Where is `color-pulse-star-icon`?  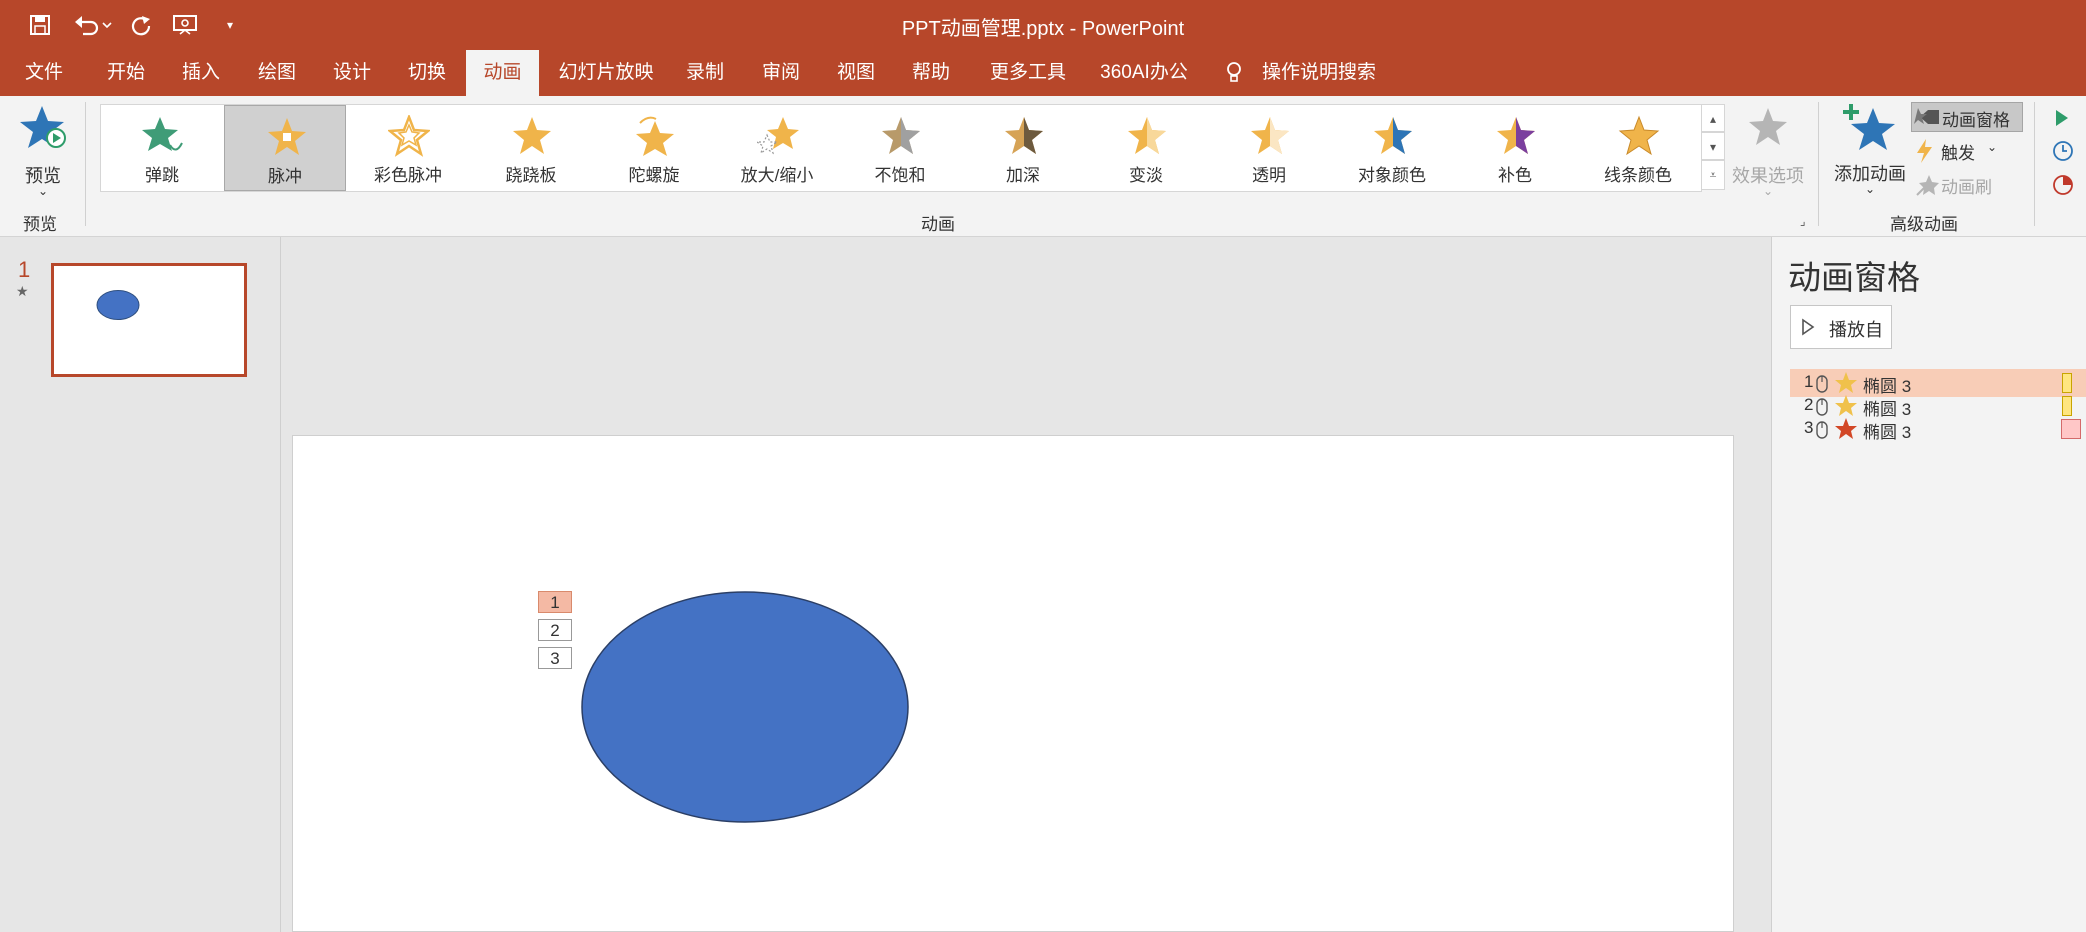 color-pulse-star-icon is located at coordinates (409, 136).